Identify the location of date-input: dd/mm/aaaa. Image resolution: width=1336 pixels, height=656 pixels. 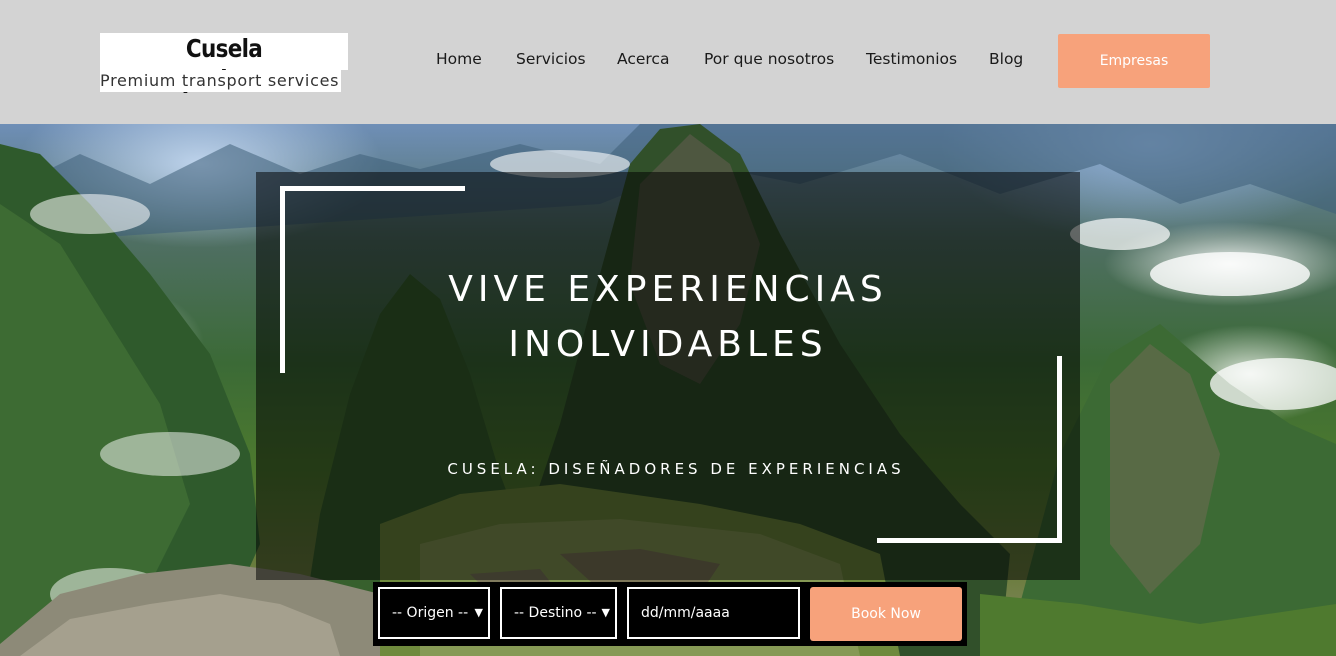
(713, 613).